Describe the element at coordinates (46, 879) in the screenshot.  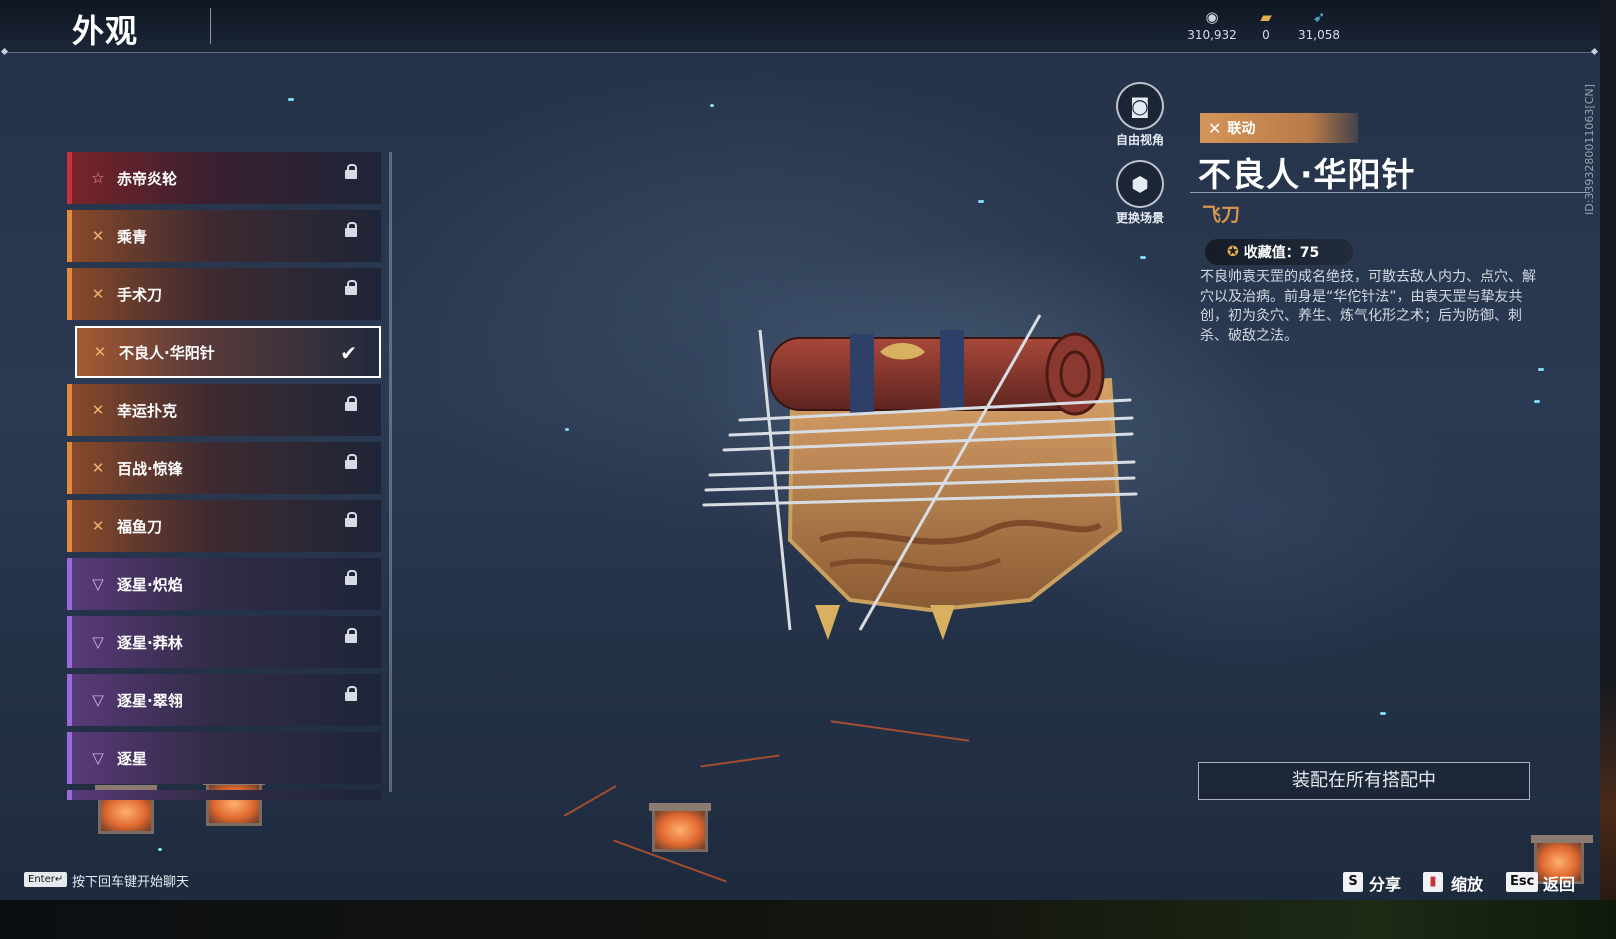
I see `enter-key-hint: Enter↵` at that location.